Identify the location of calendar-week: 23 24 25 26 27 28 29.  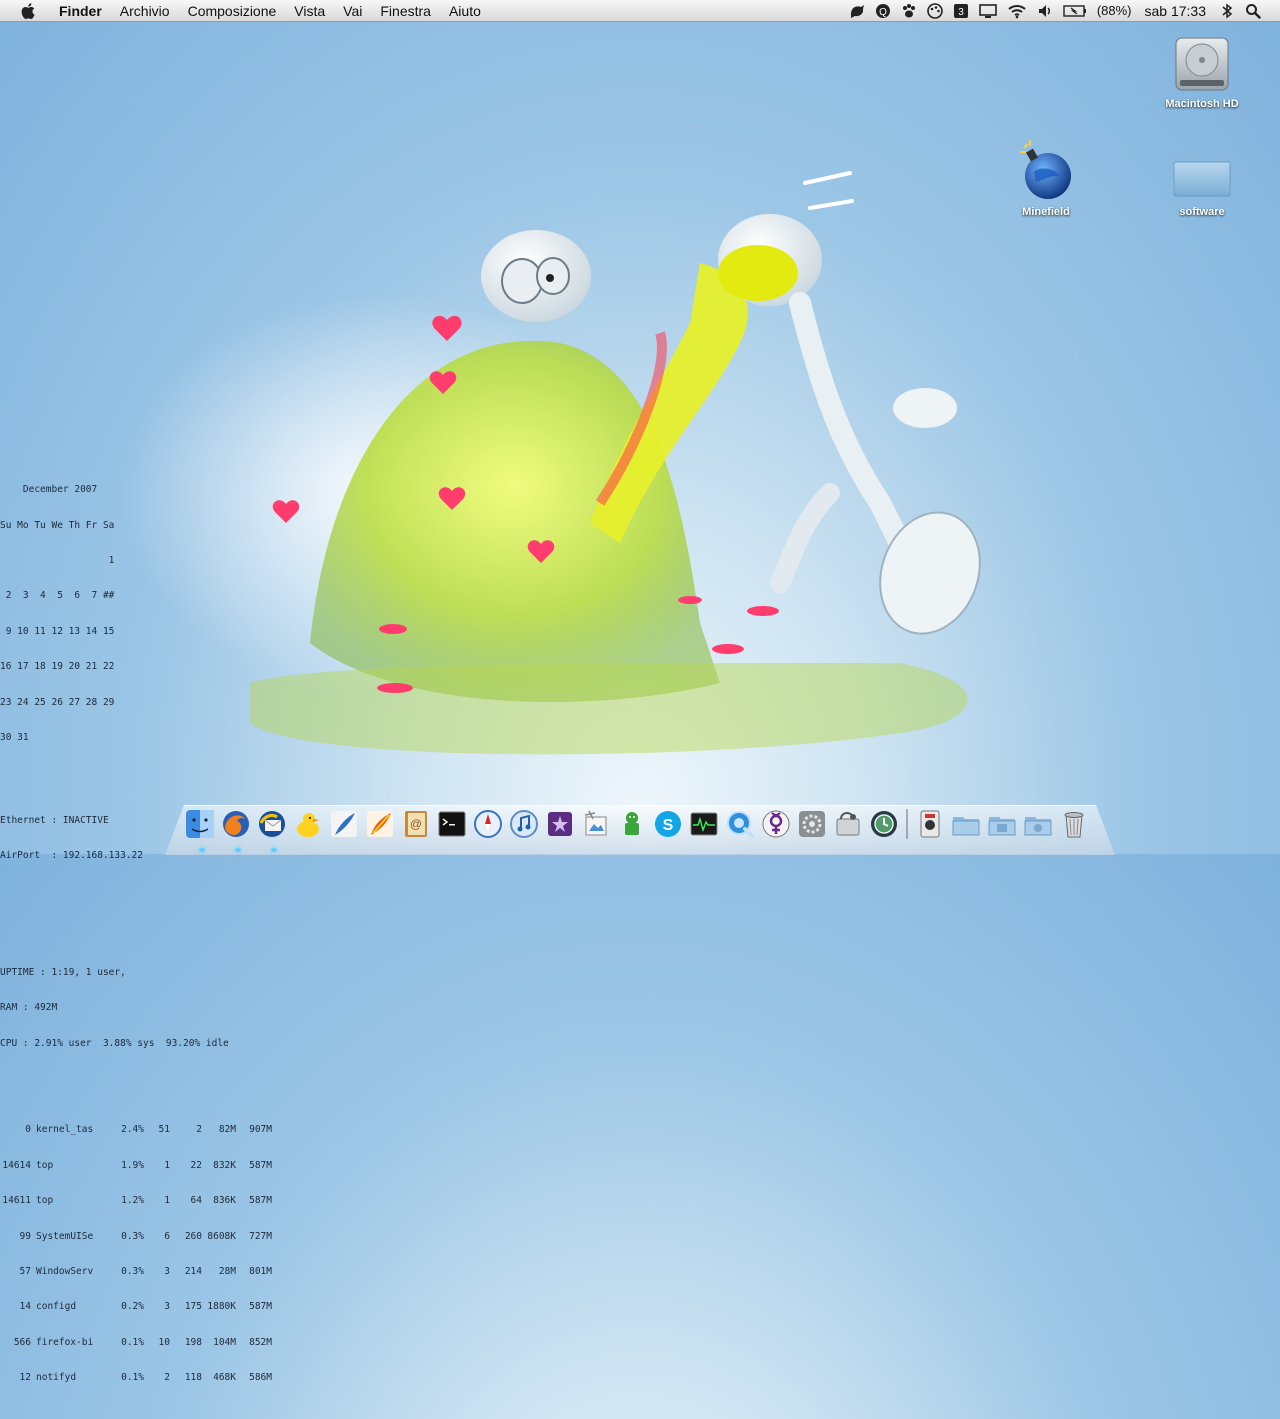
(57, 702).